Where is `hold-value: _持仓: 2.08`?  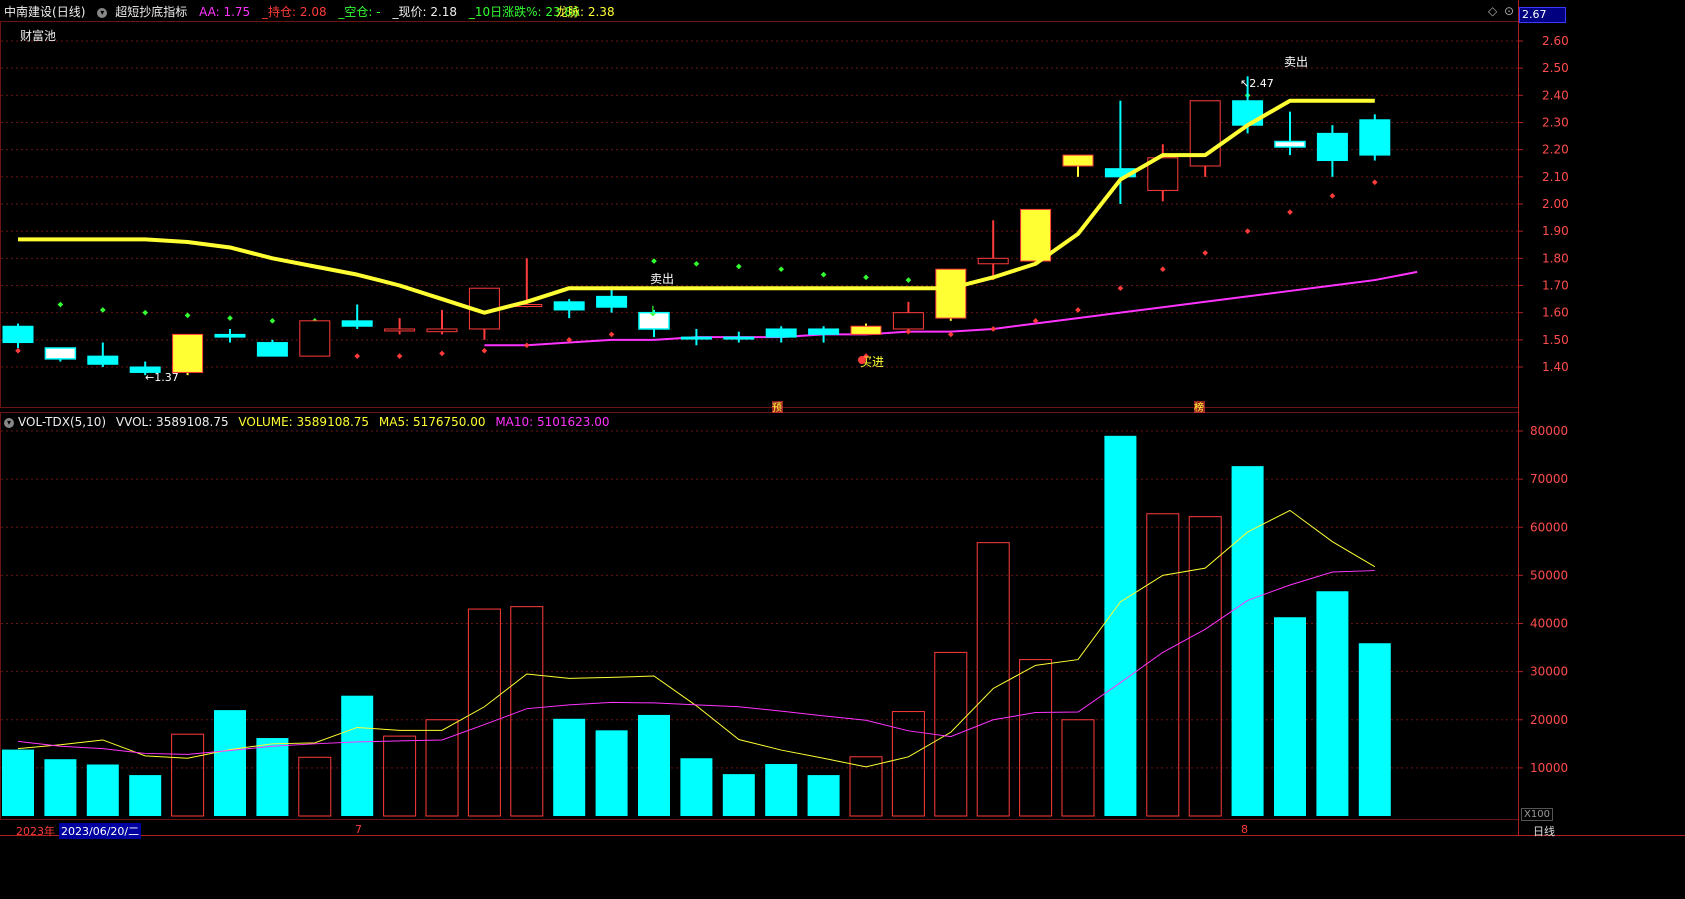 hold-value: _持仓: 2.08 is located at coordinates (294, 12).